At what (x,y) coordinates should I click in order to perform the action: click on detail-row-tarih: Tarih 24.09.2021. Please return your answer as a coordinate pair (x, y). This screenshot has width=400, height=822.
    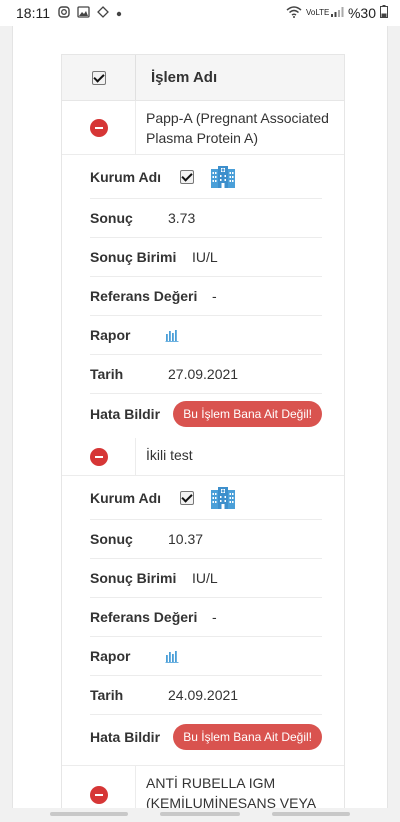
    Looking at the image, I should click on (206, 695).